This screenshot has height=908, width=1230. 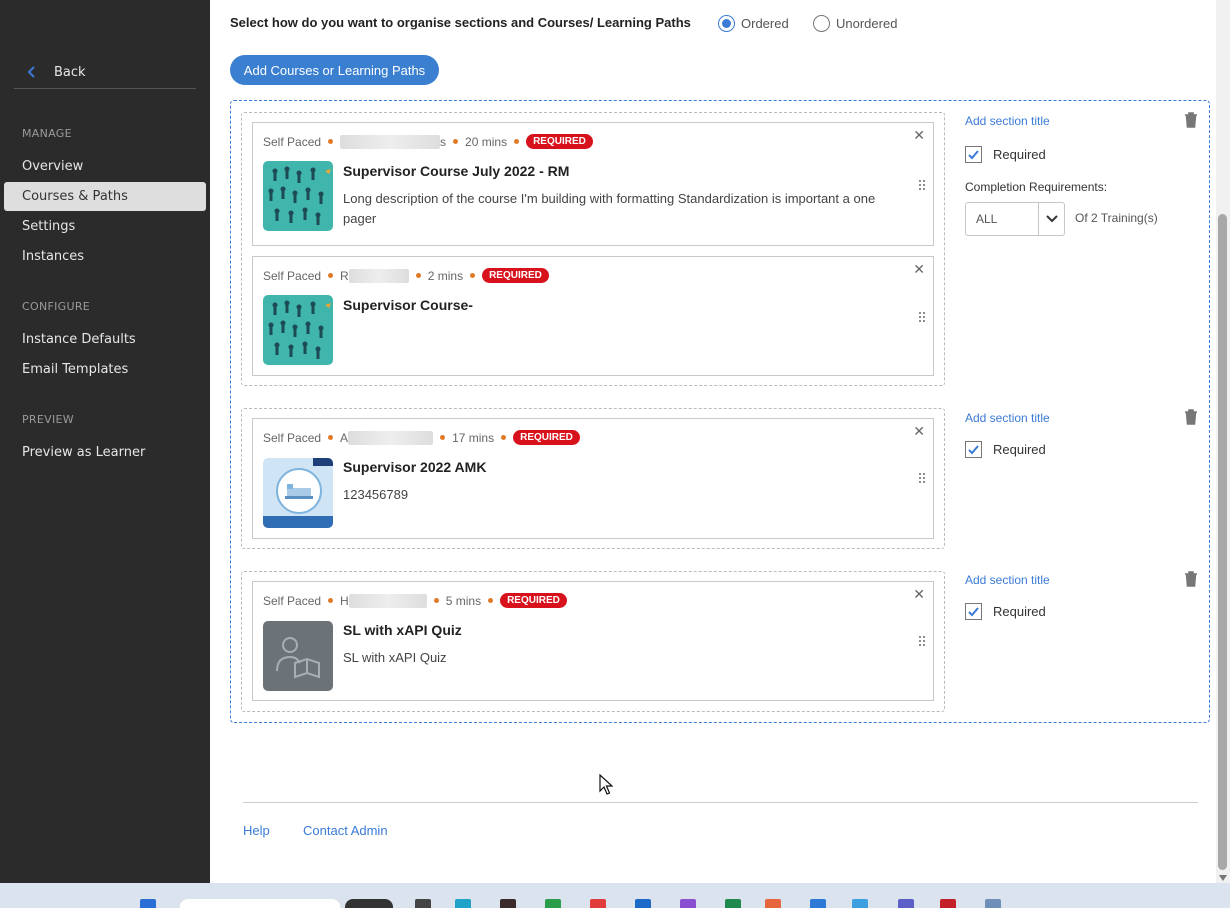 I want to click on nav-heading-preview: PREVIEW, so click(x=48, y=419).